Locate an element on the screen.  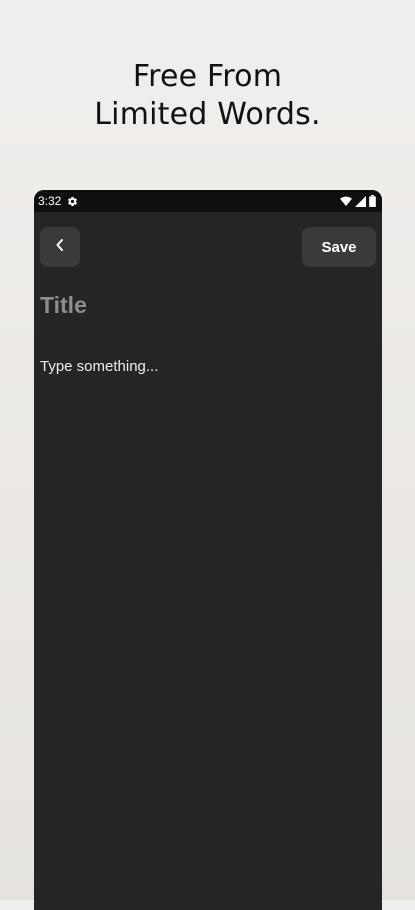
settings-gear-icon is located at coordinates (72, 201).